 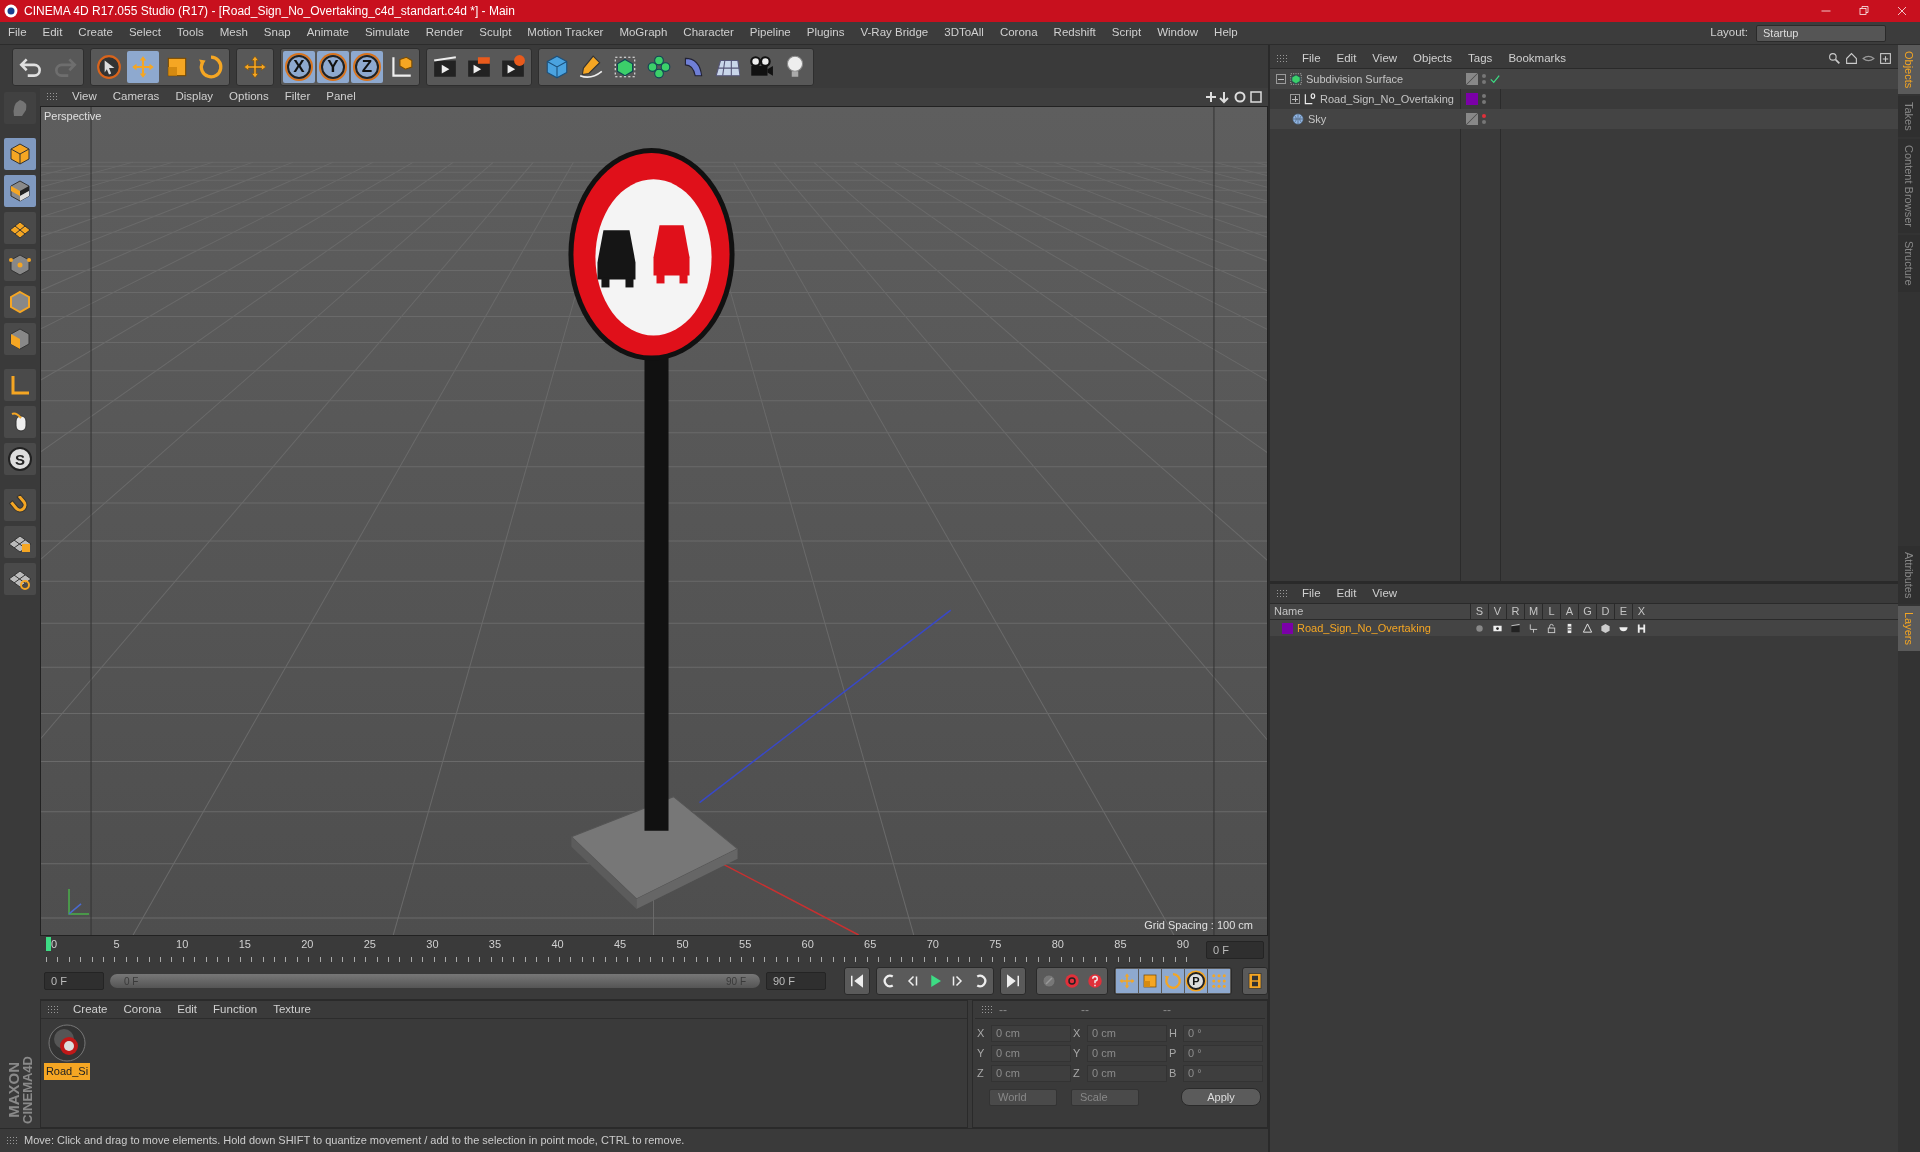 What do you see at coordinates (143, 66) in the screenshot?
I see `move-icon` at bounding box center [143, 66].